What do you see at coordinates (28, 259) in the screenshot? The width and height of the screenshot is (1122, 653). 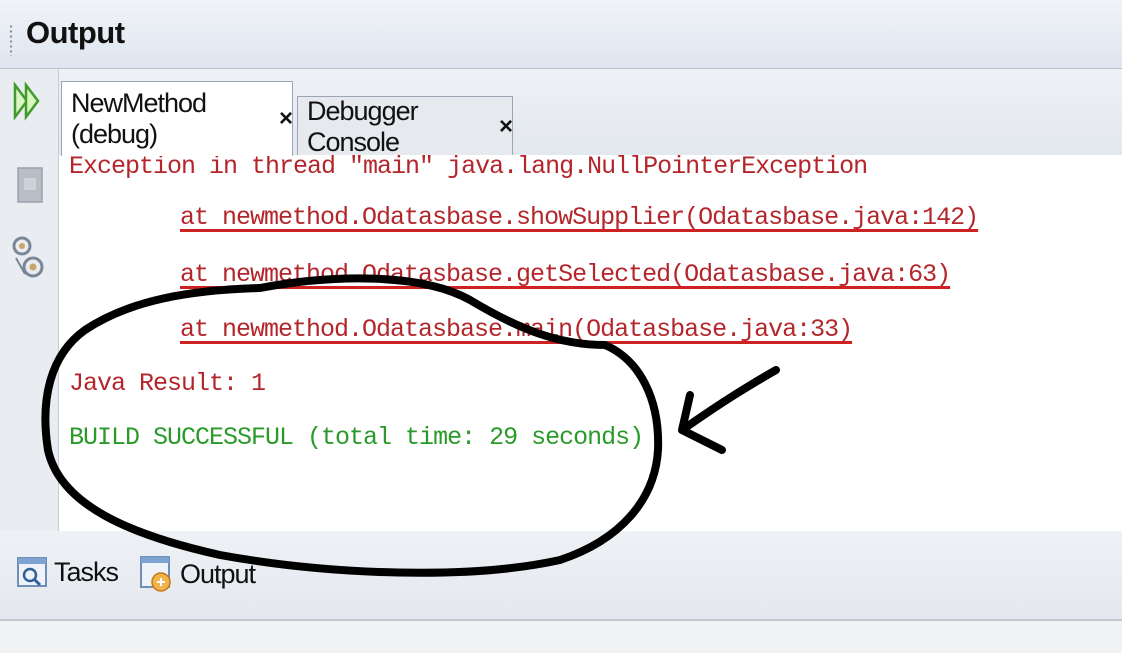 I see `settings-icon` at bounding box center [28, 259].